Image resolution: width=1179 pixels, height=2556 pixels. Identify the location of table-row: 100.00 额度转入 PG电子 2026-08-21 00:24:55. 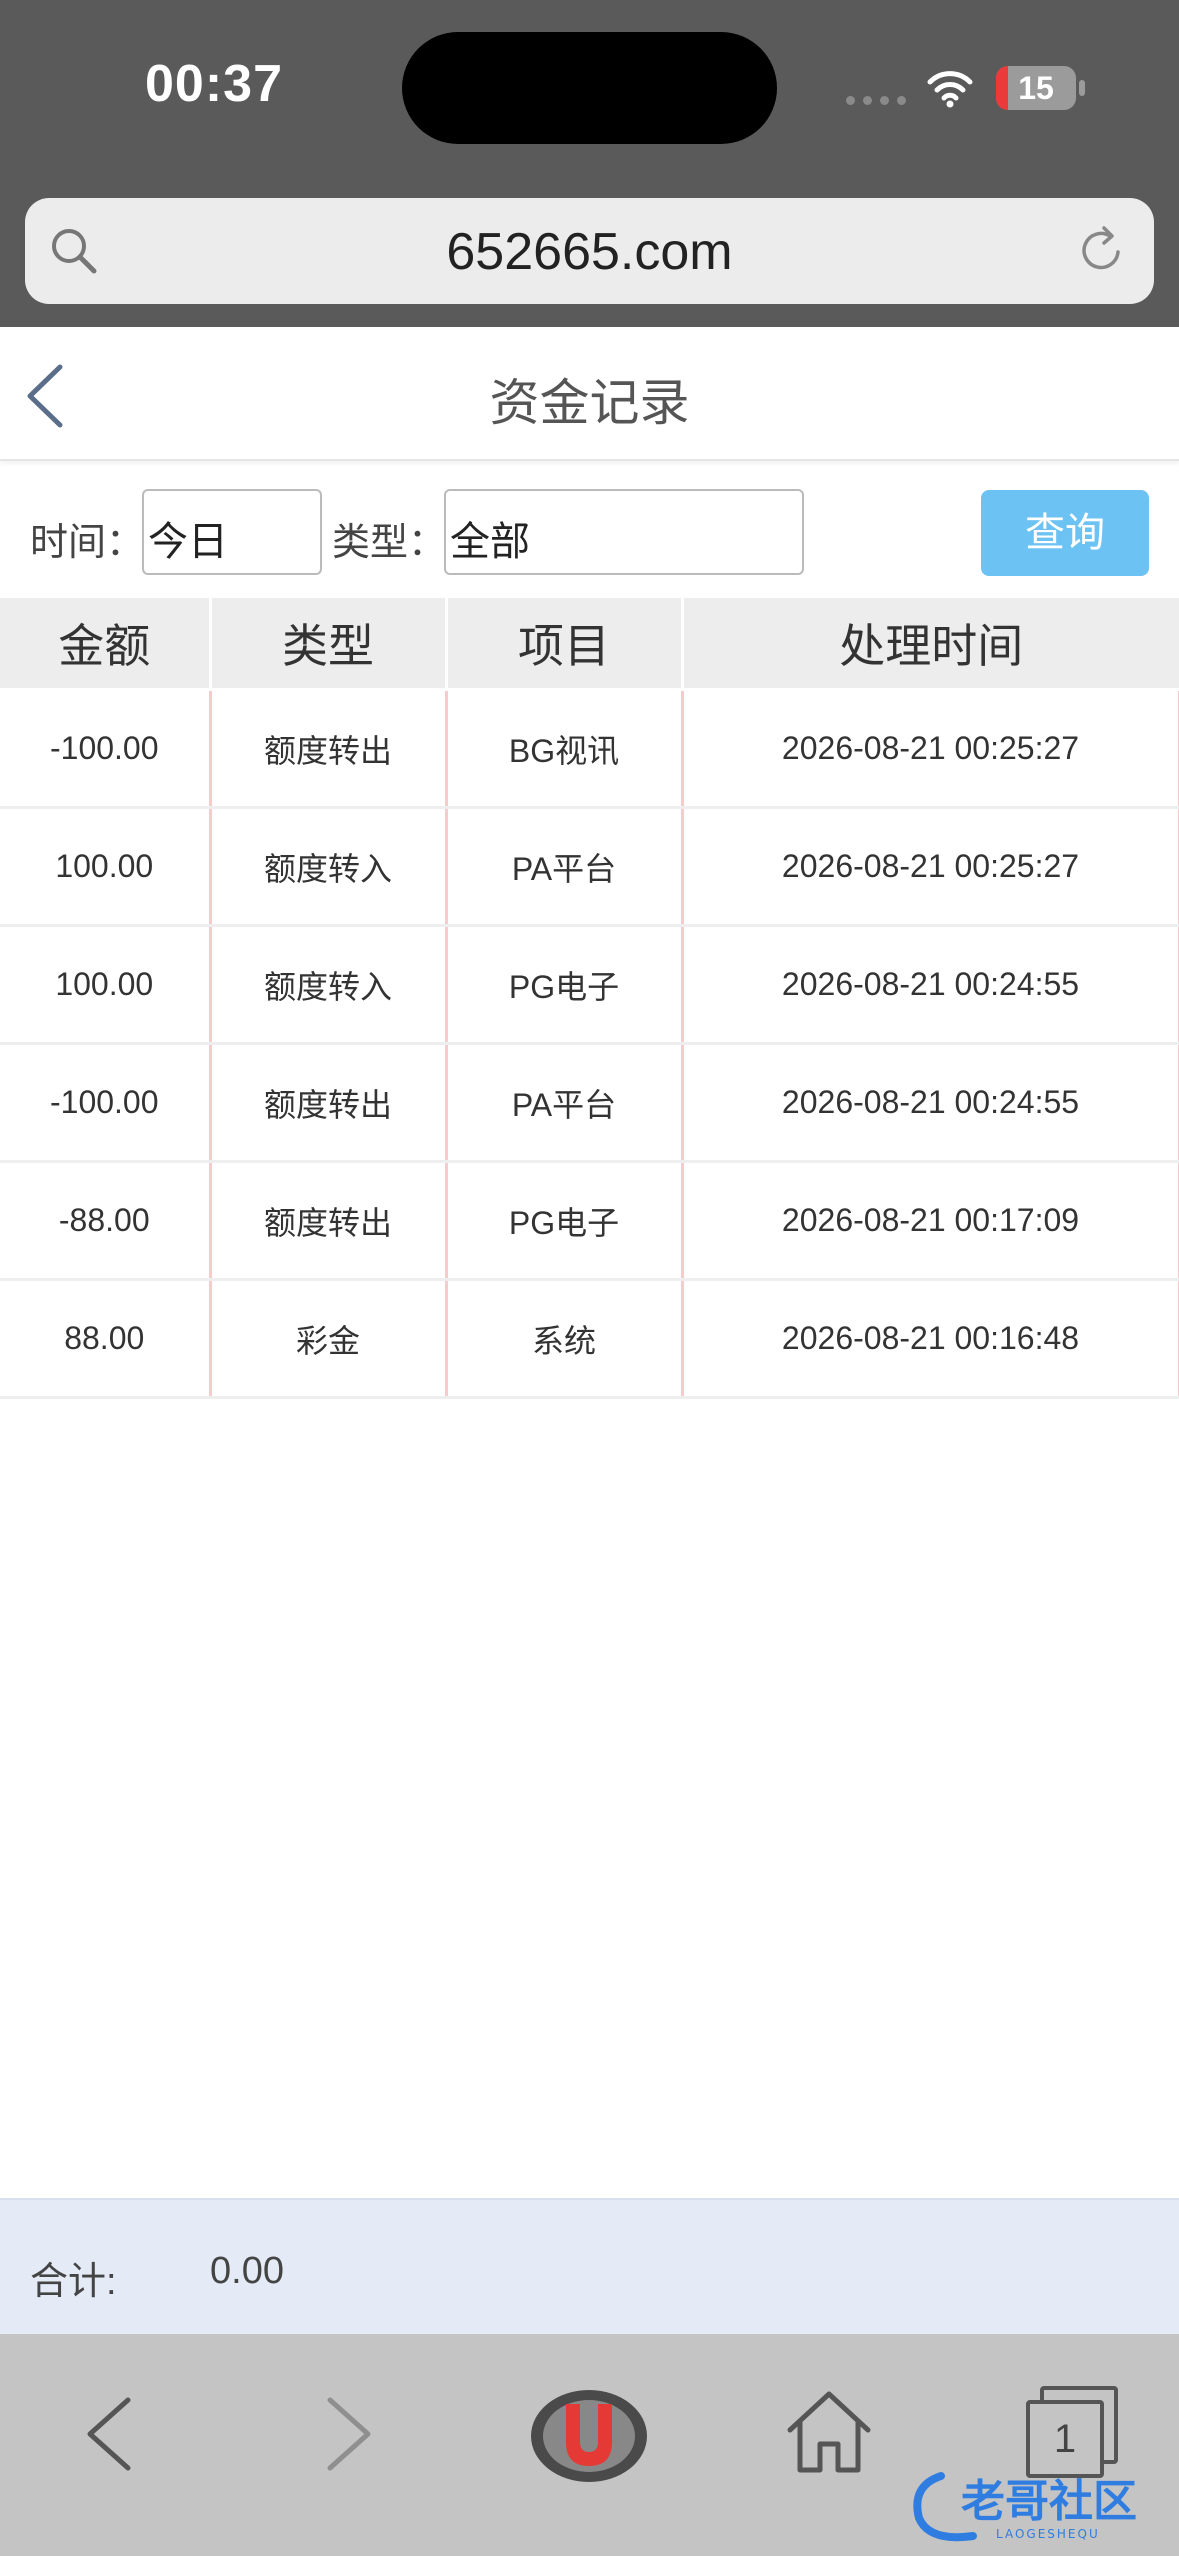
(589, 985).